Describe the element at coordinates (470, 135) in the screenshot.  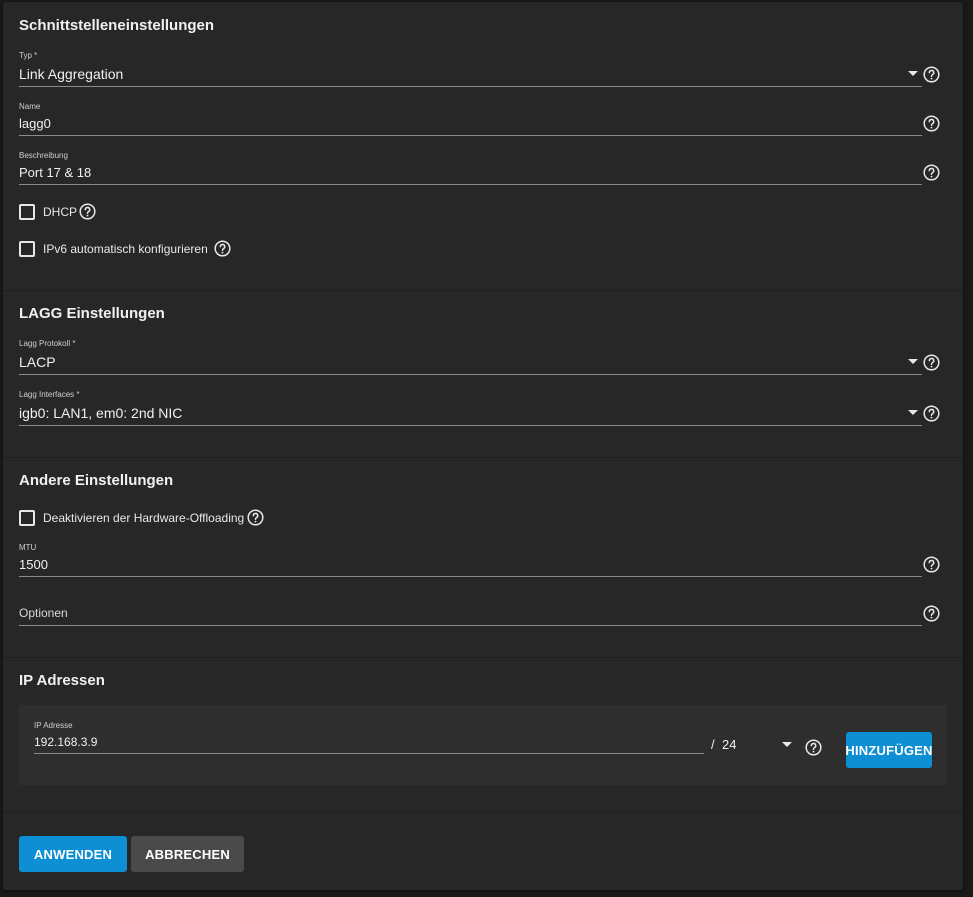
I see `name-underline` at that location.